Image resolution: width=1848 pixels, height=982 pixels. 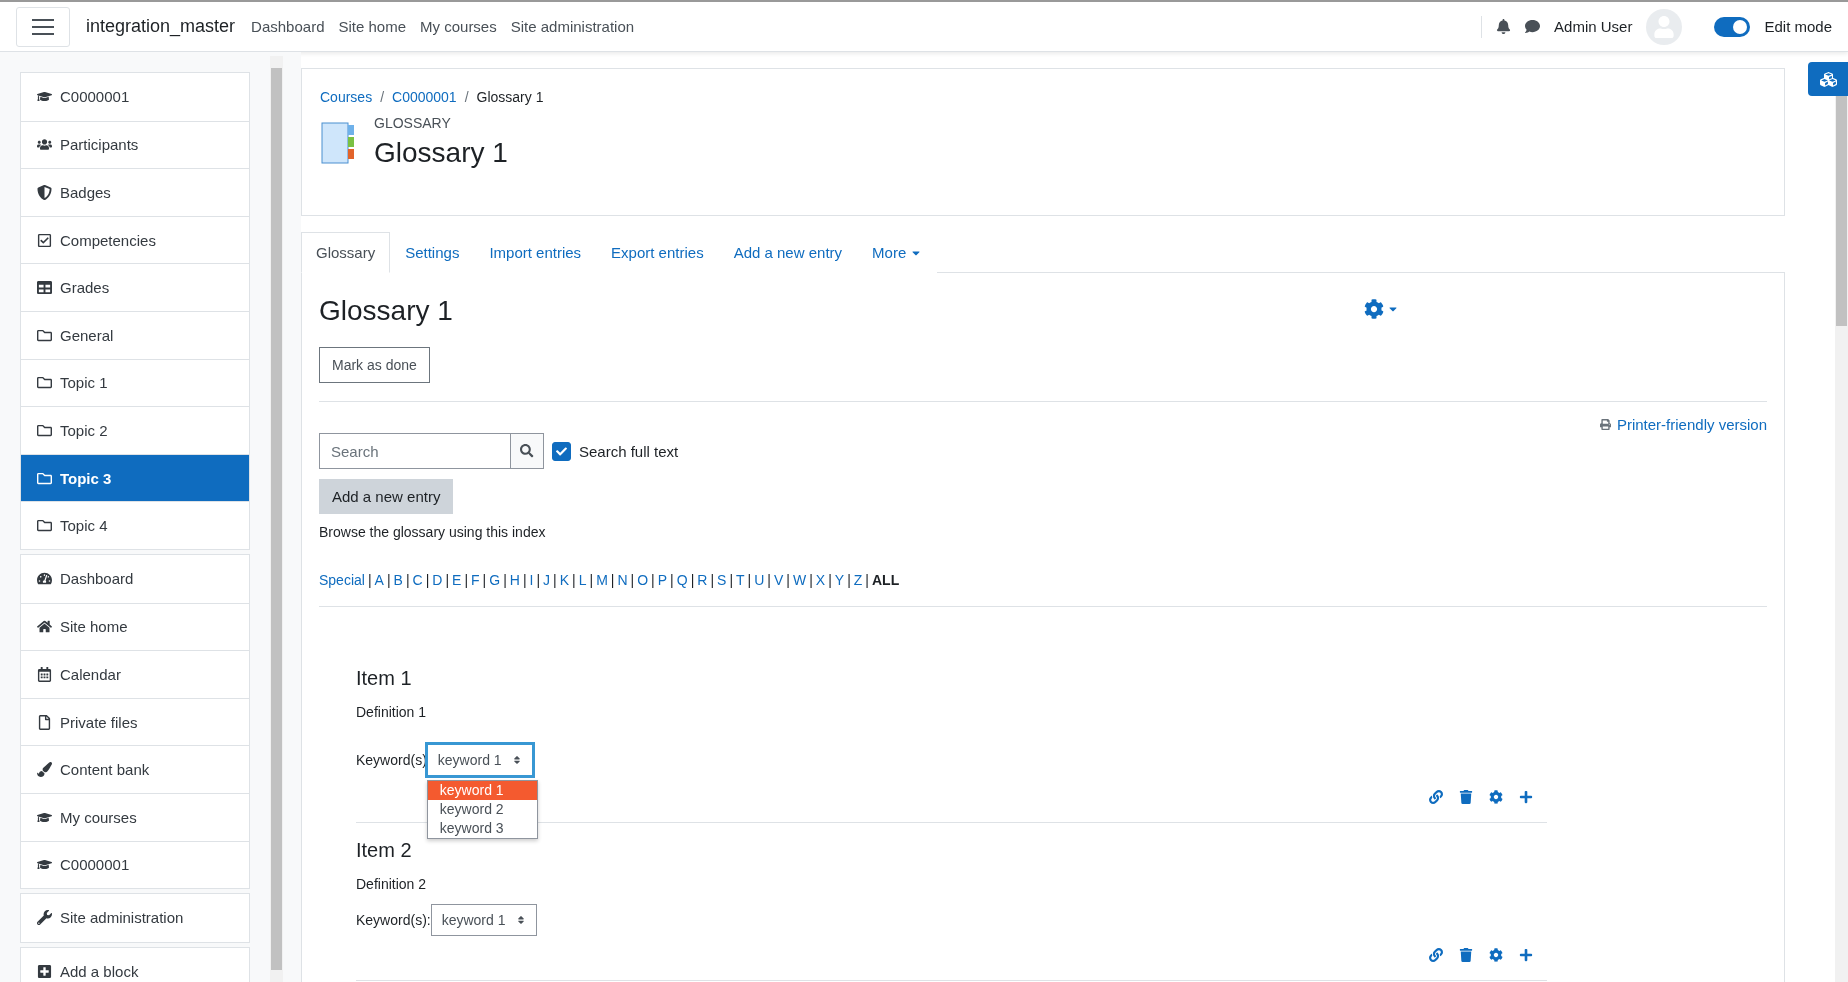 I want to click on cubes-icon, so click(x=1828, y=79).